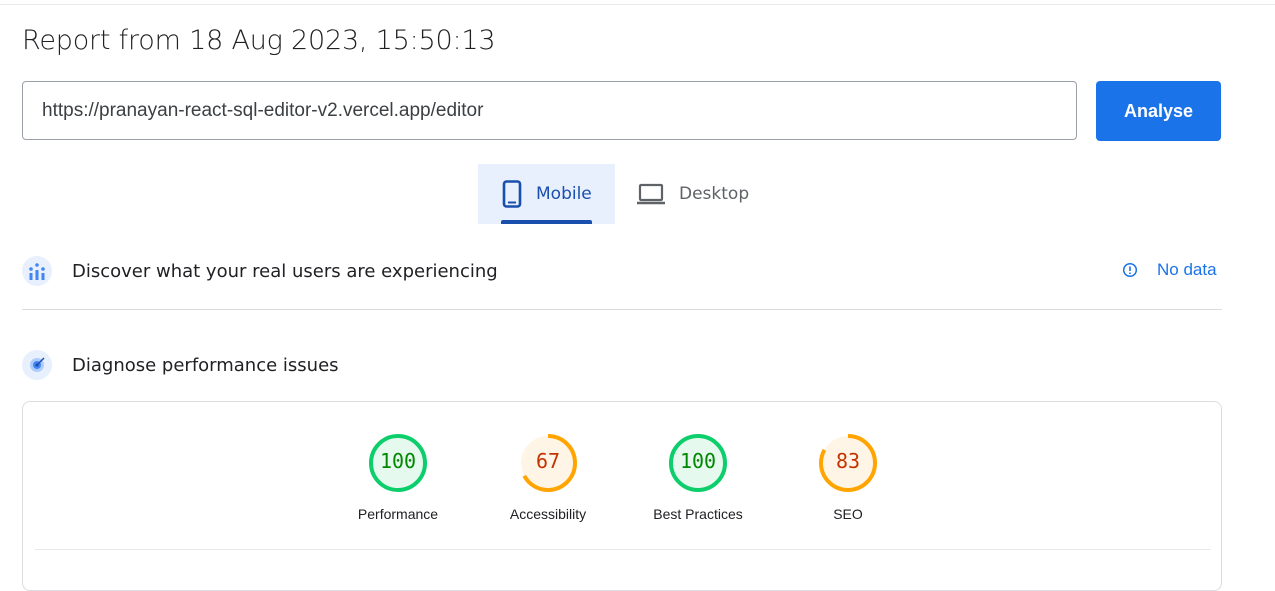 This screenshot has width=1275, height=591. I want to click on crux-chart-icon, so click(37, 271).